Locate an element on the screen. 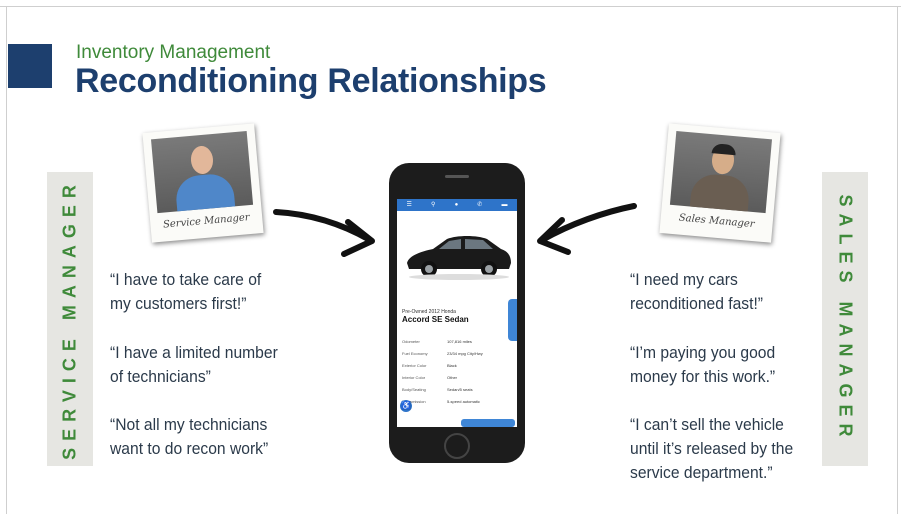 Image resolution: width=901 pixels, height=514 pixels. sales-manager-photo-card: Sales Manager is located at coordinates (720, 183).